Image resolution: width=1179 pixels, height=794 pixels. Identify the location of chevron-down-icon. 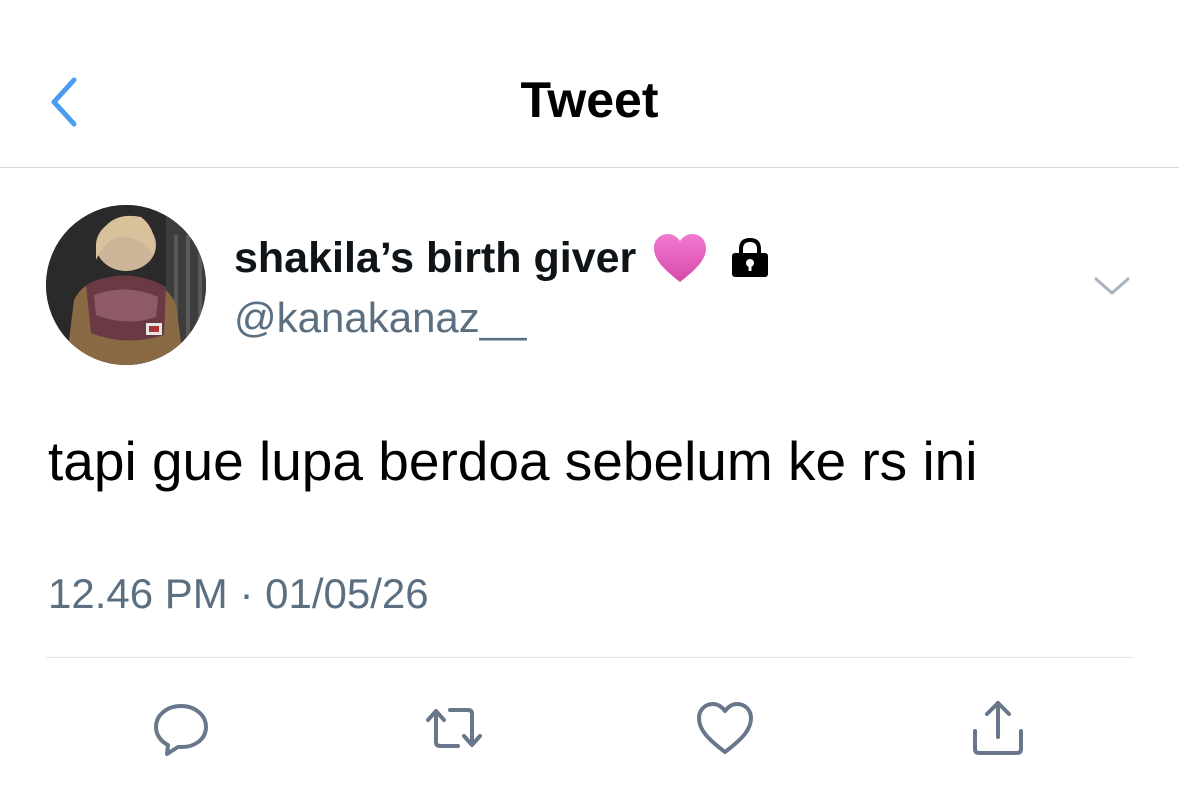
(1112, 286).